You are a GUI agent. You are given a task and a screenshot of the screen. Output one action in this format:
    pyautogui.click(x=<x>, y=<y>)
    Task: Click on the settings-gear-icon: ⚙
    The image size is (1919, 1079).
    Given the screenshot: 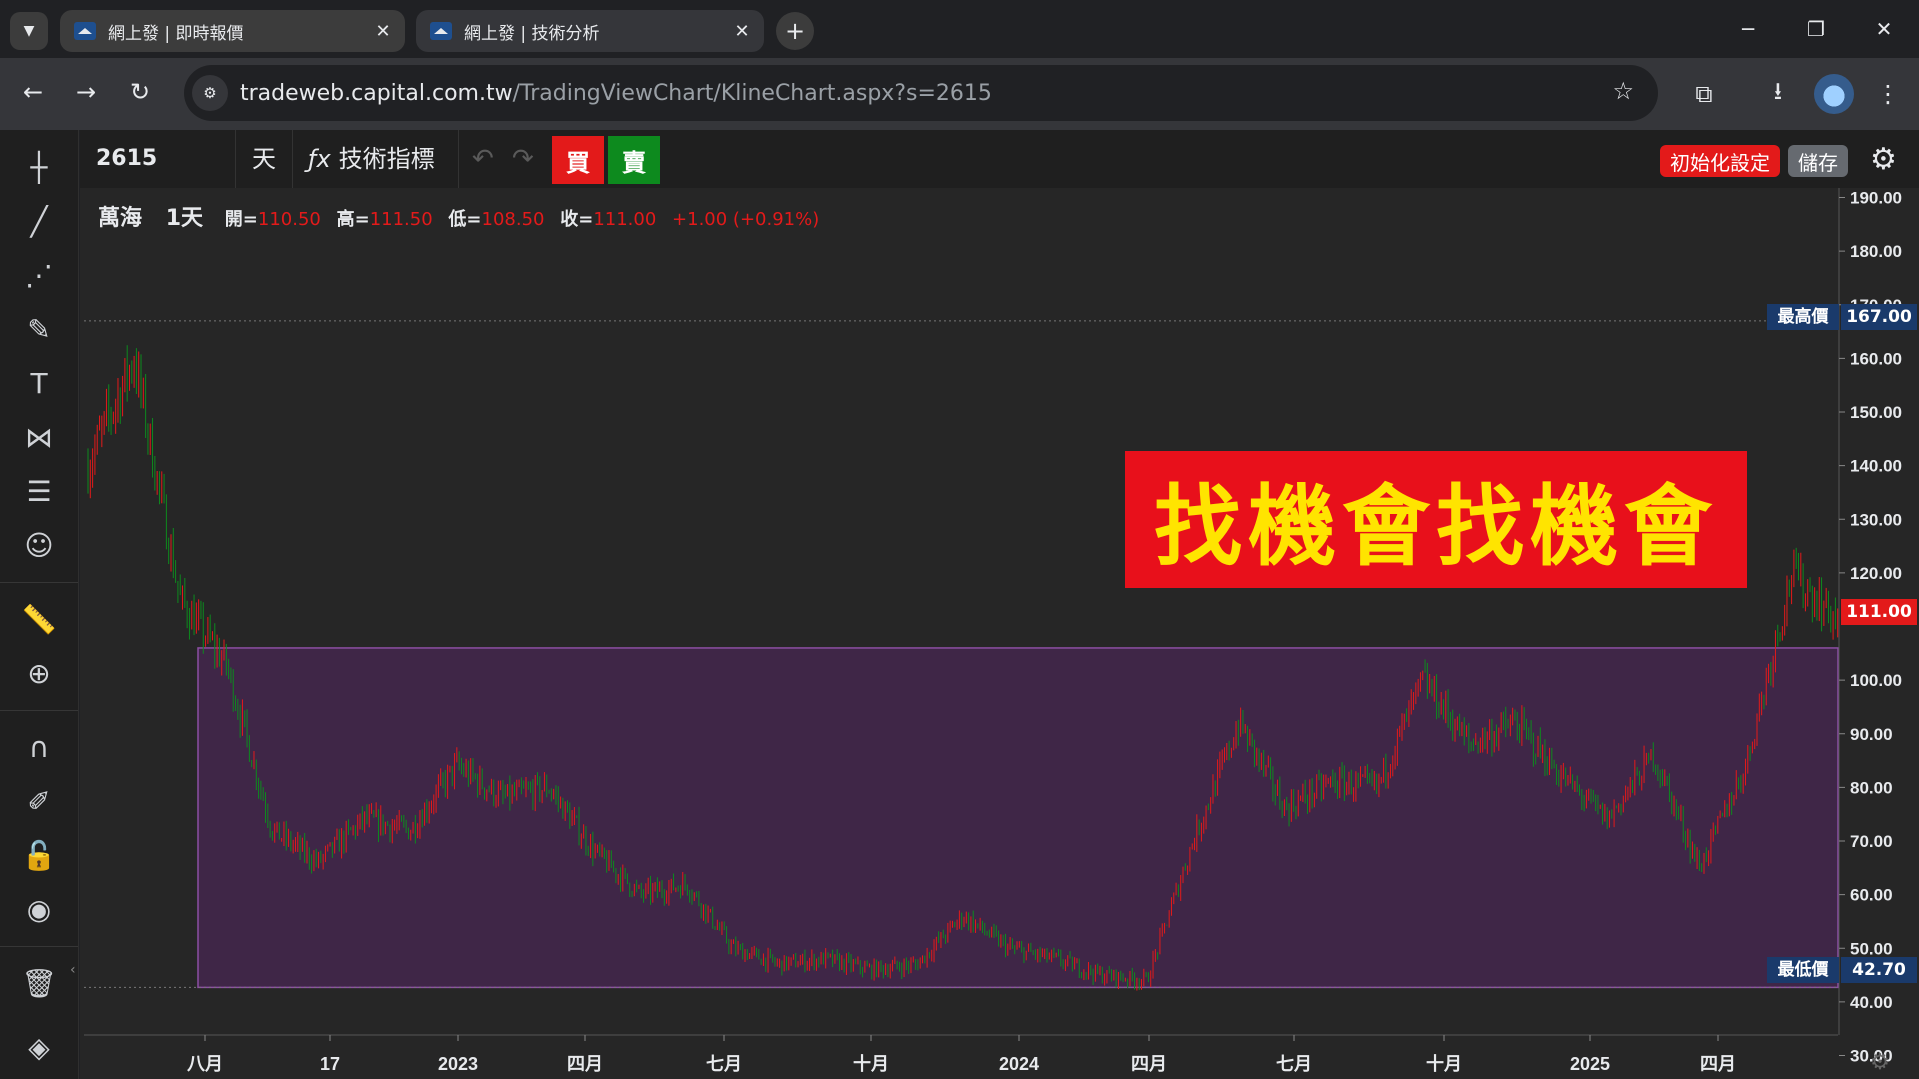 What is the action you would take?
    pyautogui.click(x=1883, y=159)
    